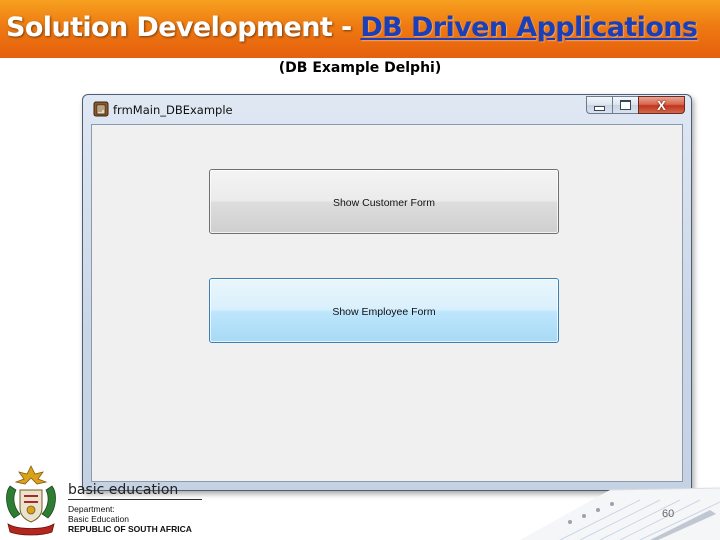  Describe the element at coordinates (91, 509) in the screenshot. I see `logo-line-department: Department:` at that location.